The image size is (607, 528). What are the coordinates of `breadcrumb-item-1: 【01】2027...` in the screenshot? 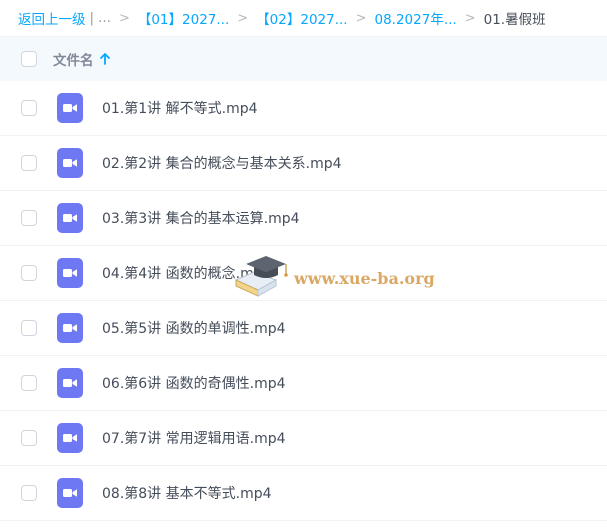 It's located at (183, 18).